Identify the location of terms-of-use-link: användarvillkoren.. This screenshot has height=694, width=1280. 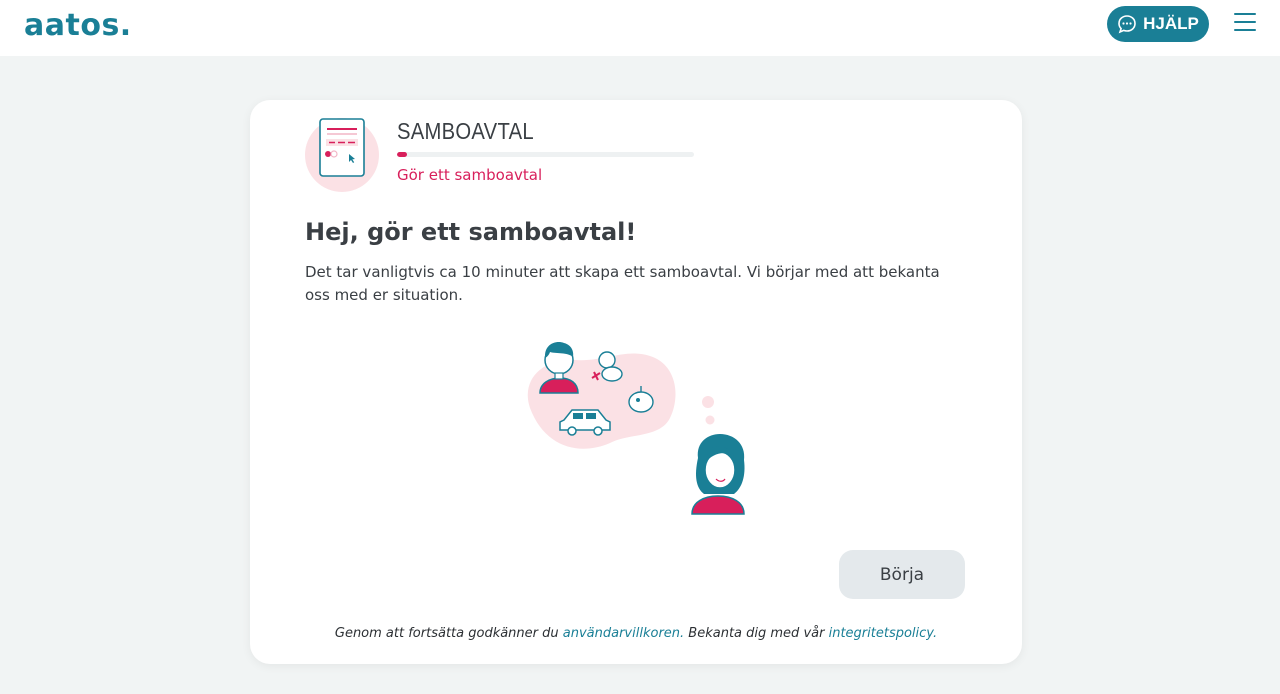
(623, 633).